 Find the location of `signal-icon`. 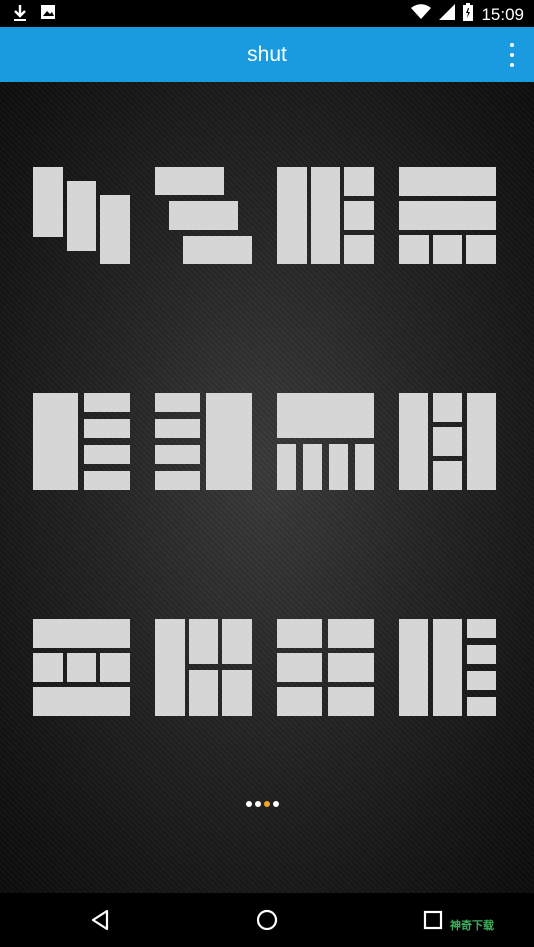

signal-icon is located at coordinates (447, 14).